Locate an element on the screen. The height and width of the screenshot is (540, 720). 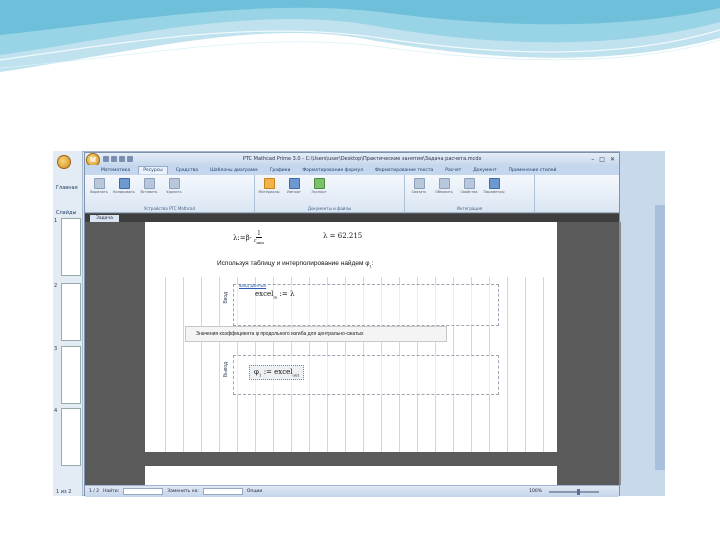
ribbon-button-2-1: Обновить is located at coordinates (444, 186).